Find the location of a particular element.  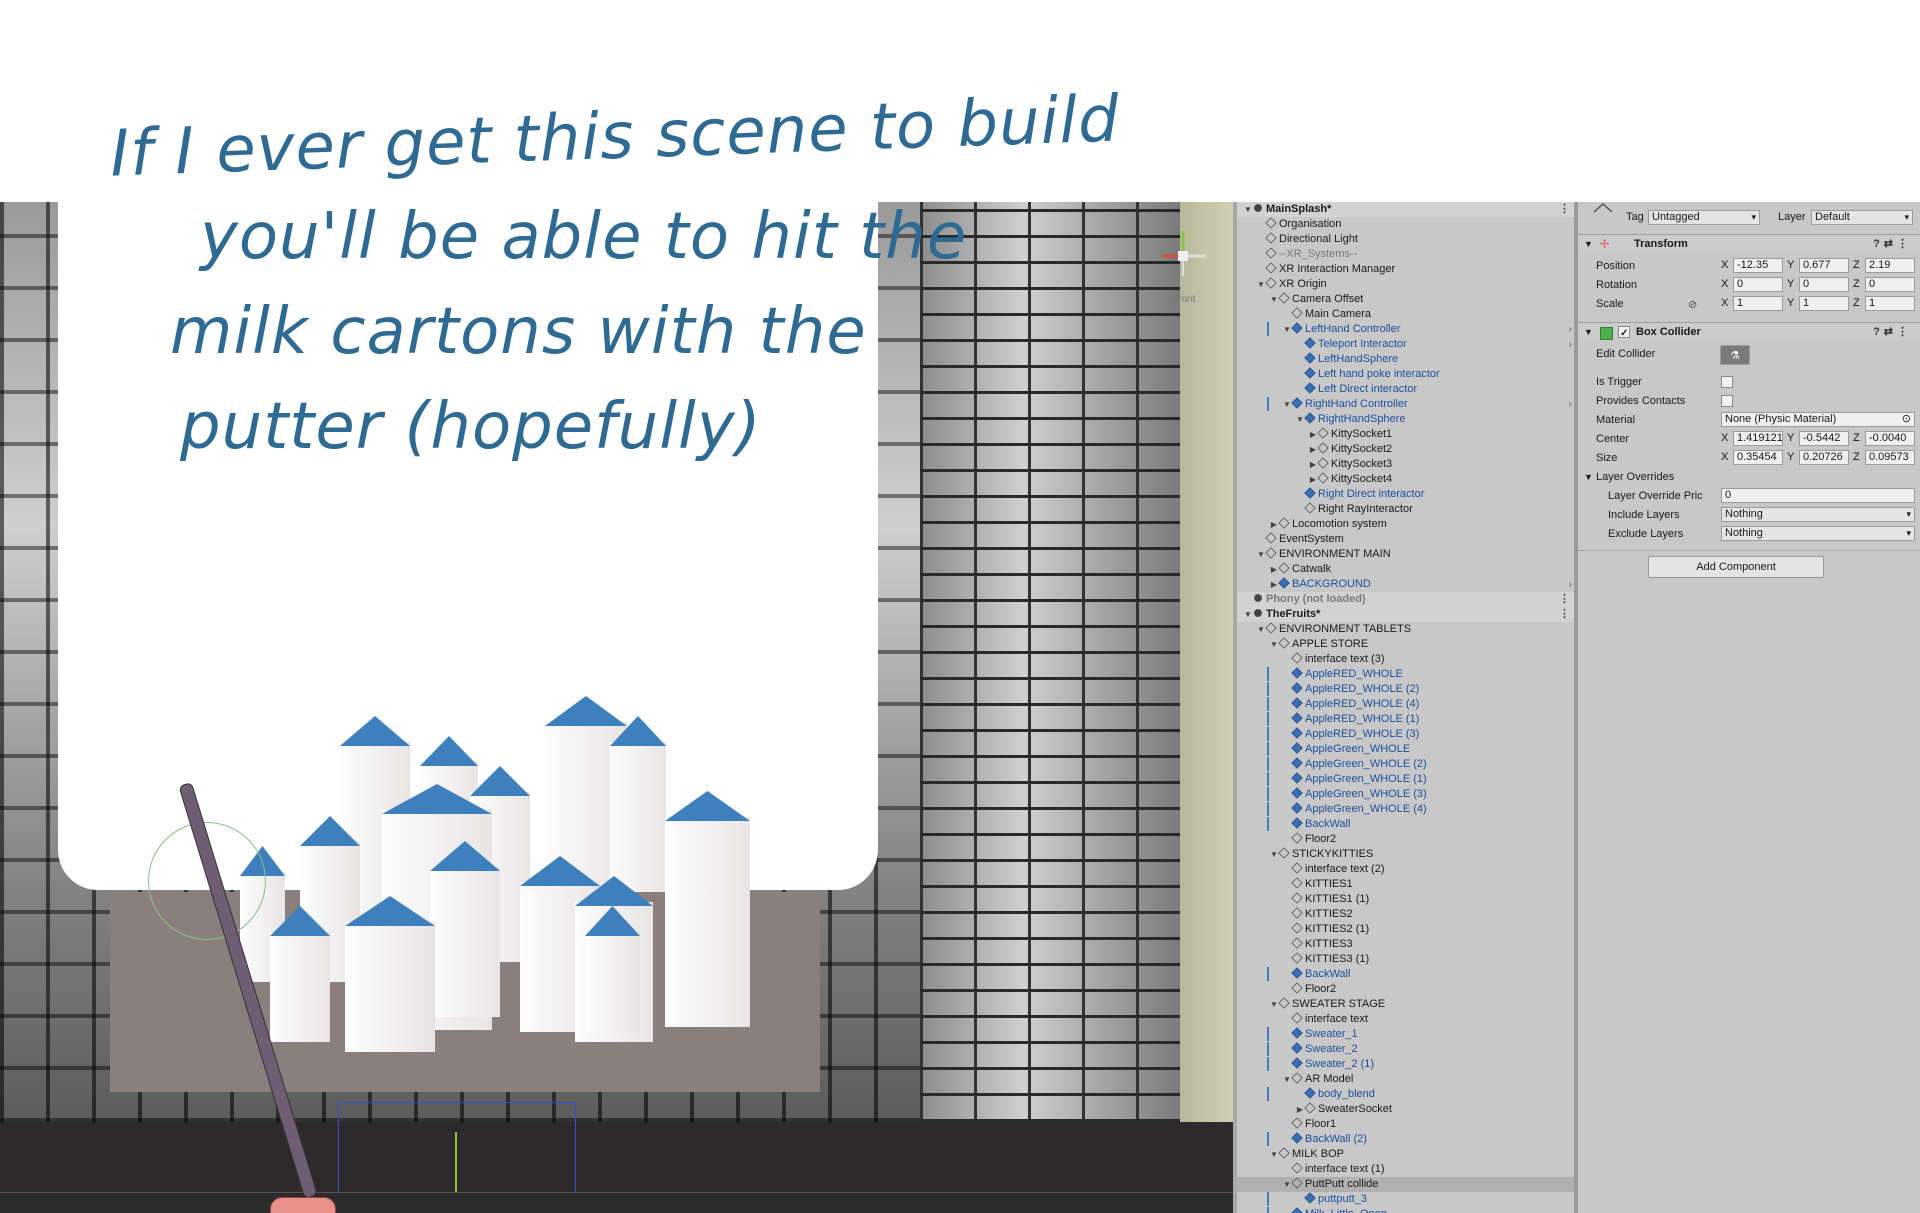

hierarchy-row: ▶ KittySocket3 is located at coordinates (1407, 464).